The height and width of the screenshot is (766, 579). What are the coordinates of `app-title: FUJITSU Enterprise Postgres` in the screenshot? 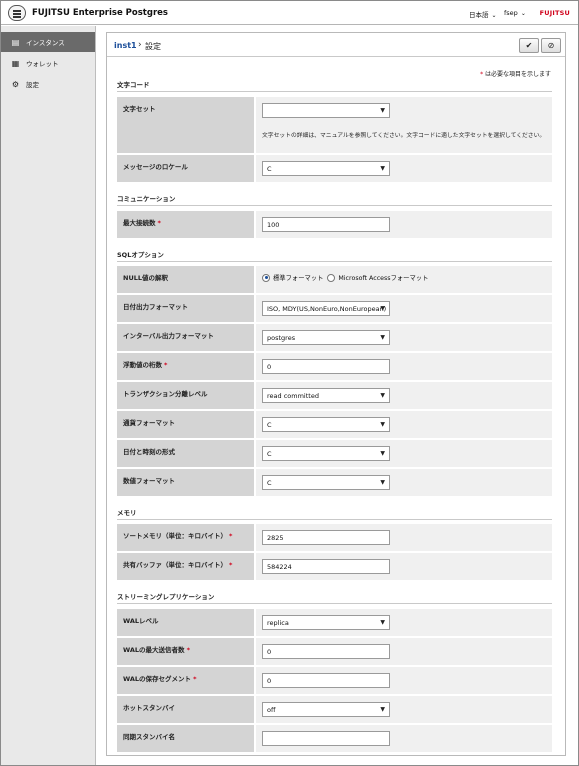 It's located at (100, 13).